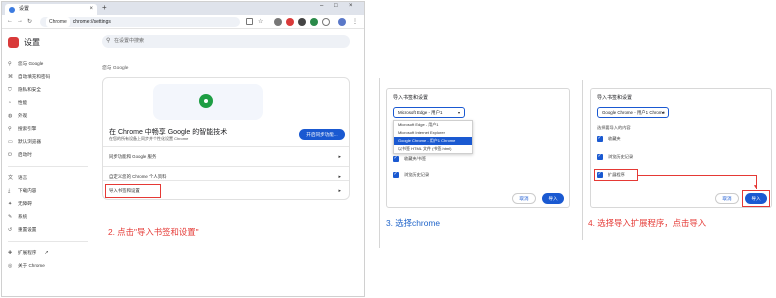  I want to click on sidebar-item-about-chrome: ◎ 关于 Chrome, so click(50, 266).